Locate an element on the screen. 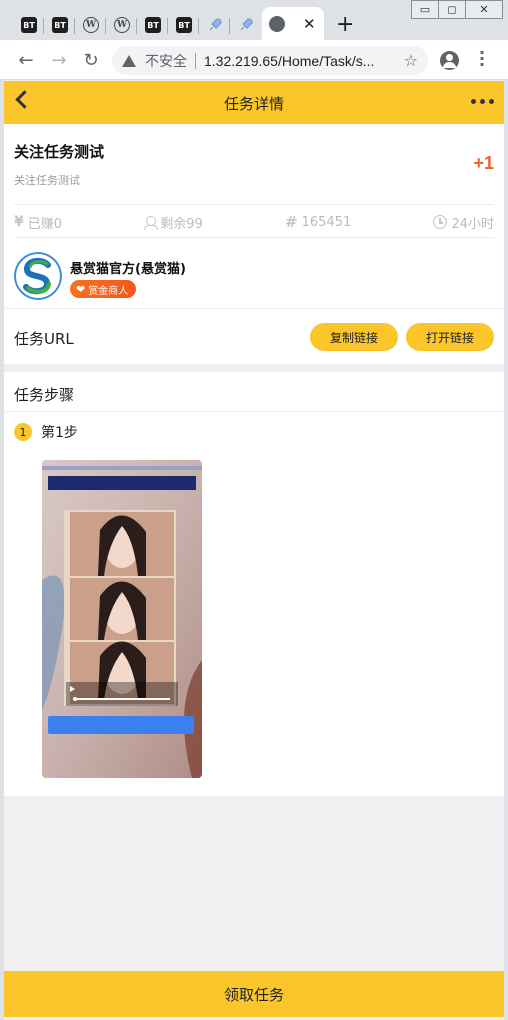 Image resolution: width=508 pixels, height=1020 pixels. earned-value: 已赚0 is located at coordinates (45, 224).